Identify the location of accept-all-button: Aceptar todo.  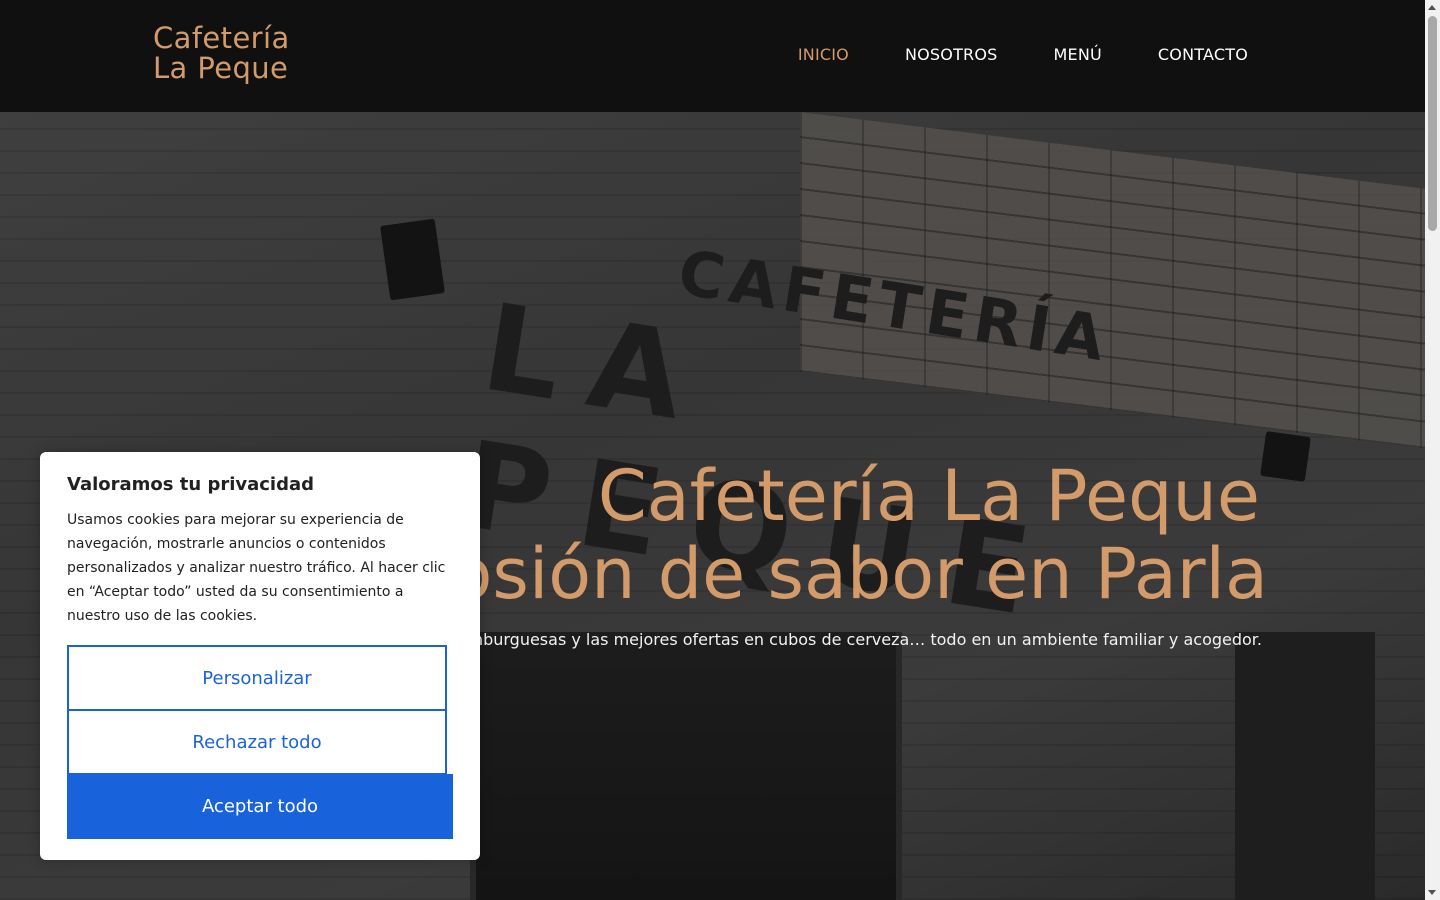
(260, 806).